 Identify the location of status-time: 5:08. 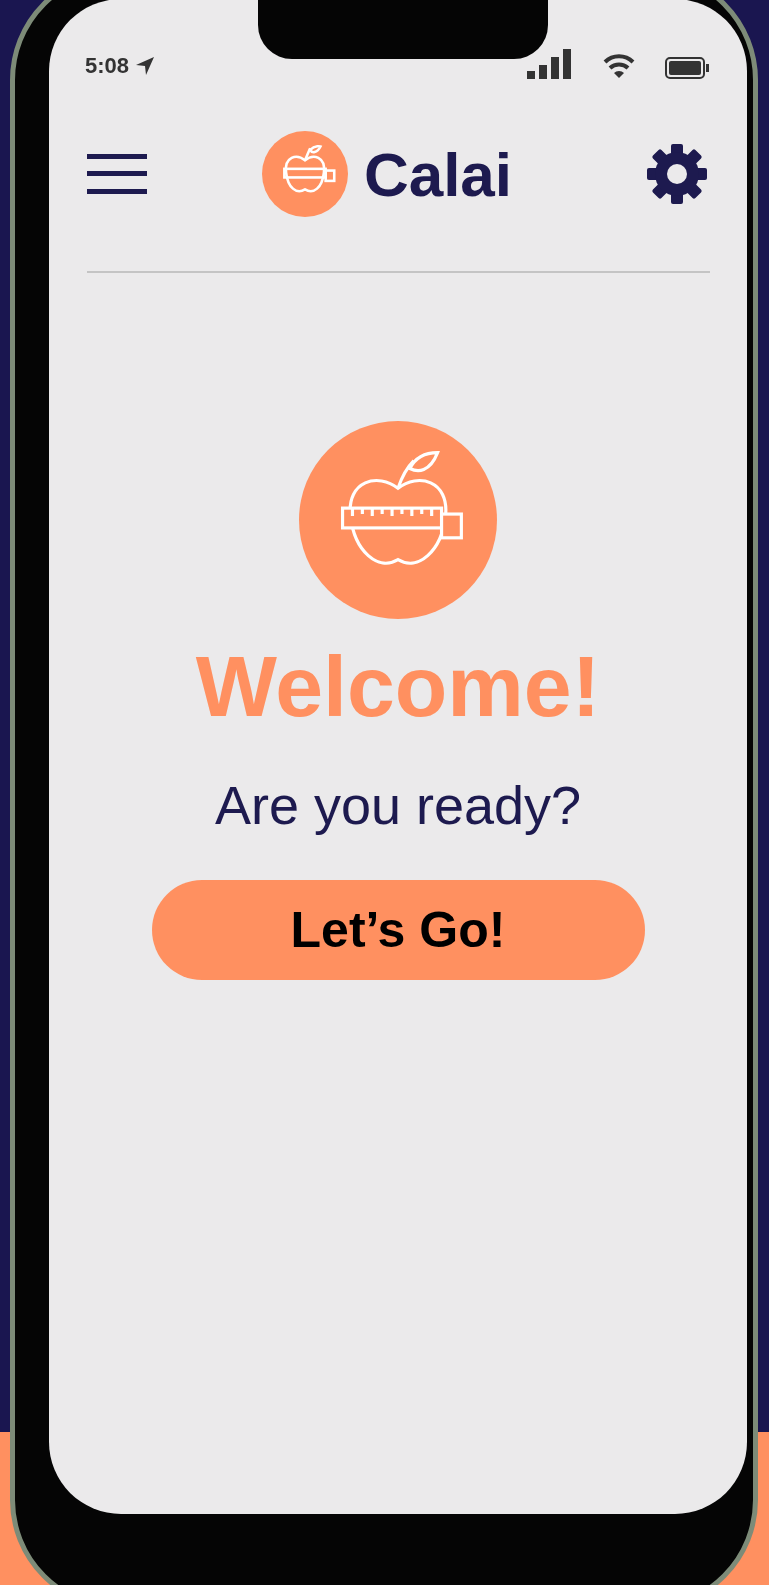
(107, 66).